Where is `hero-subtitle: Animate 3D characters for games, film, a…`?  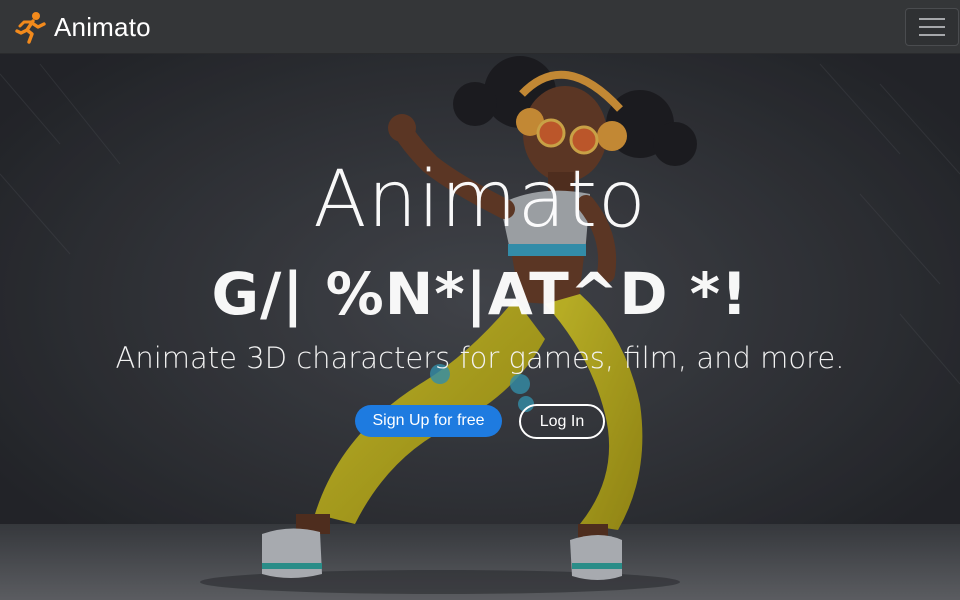
hero-subtitle: Animate 3D characters for games, film, a… is located at coordinates (480, 358).